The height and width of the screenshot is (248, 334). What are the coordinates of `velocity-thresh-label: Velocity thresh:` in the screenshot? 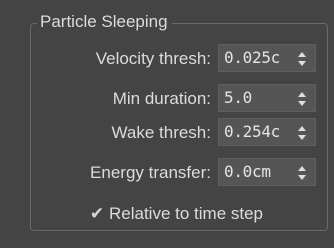 It's located at (153, 58).